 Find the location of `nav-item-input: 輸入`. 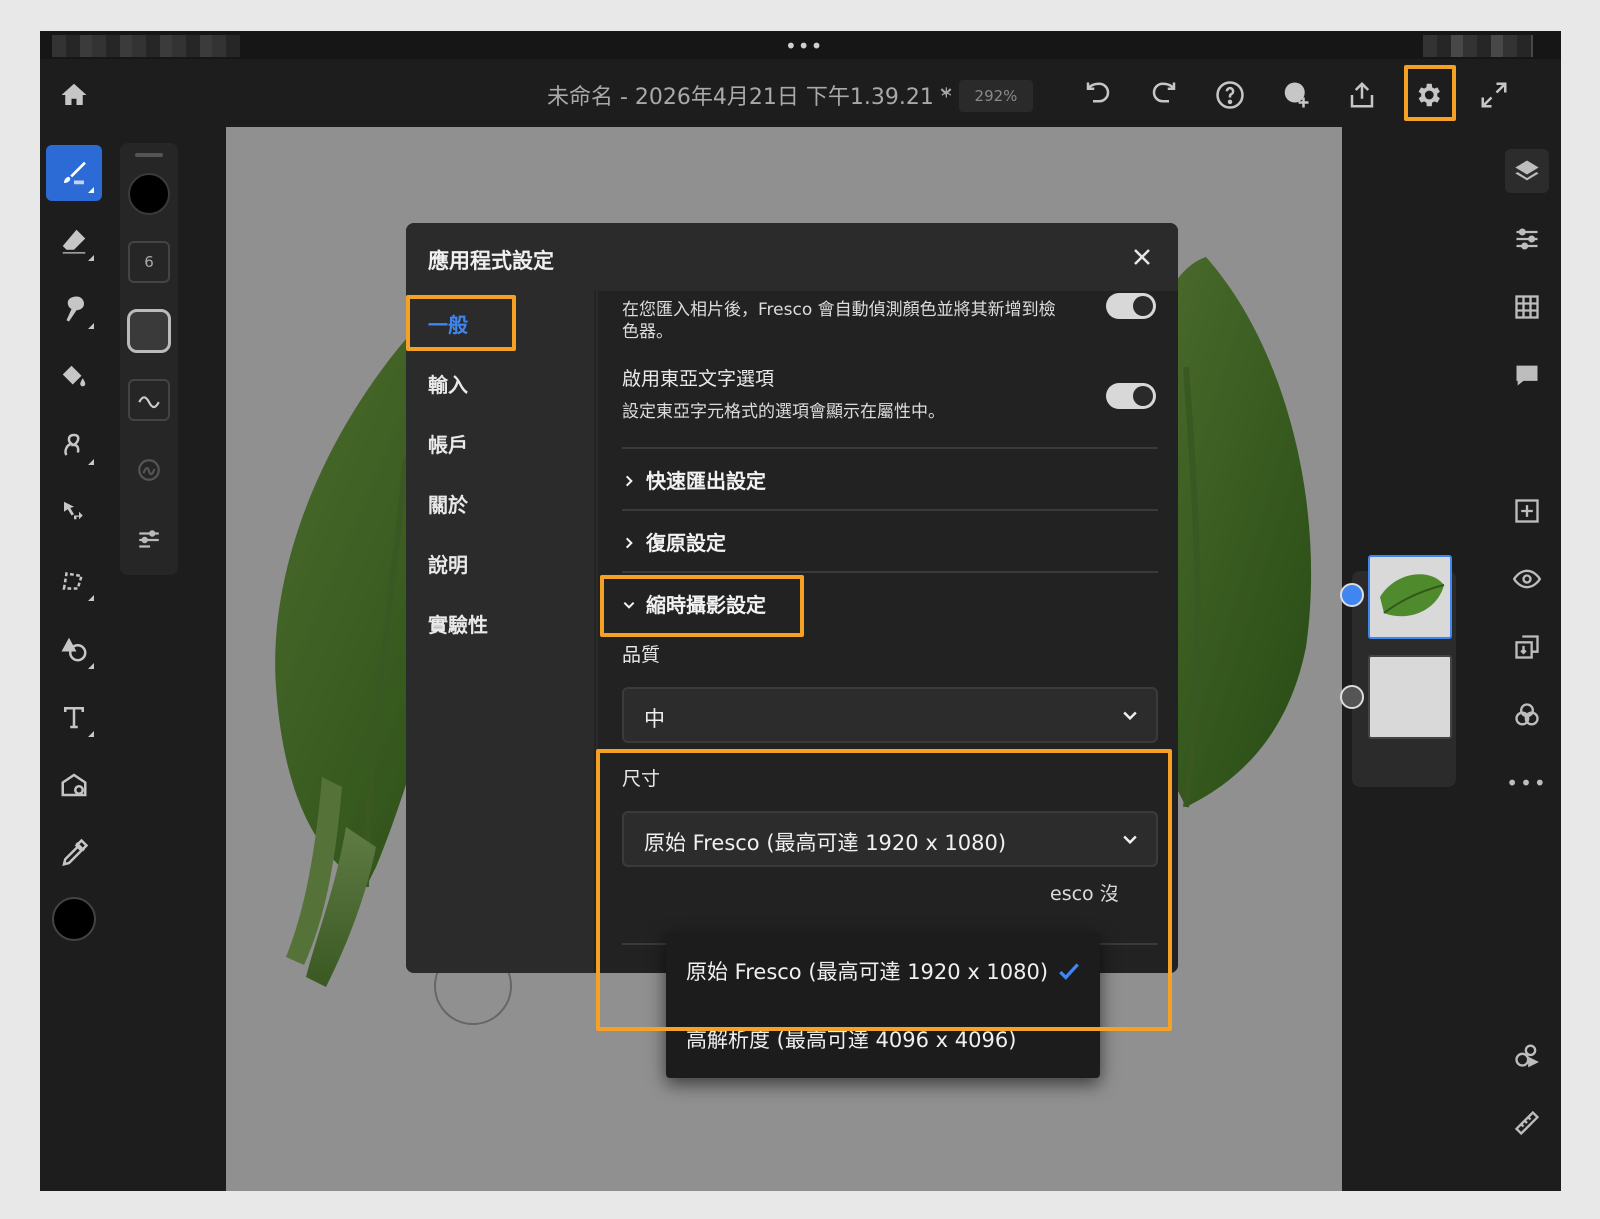

nav-item-input: 輸入 is located at coordinates (448, 383).